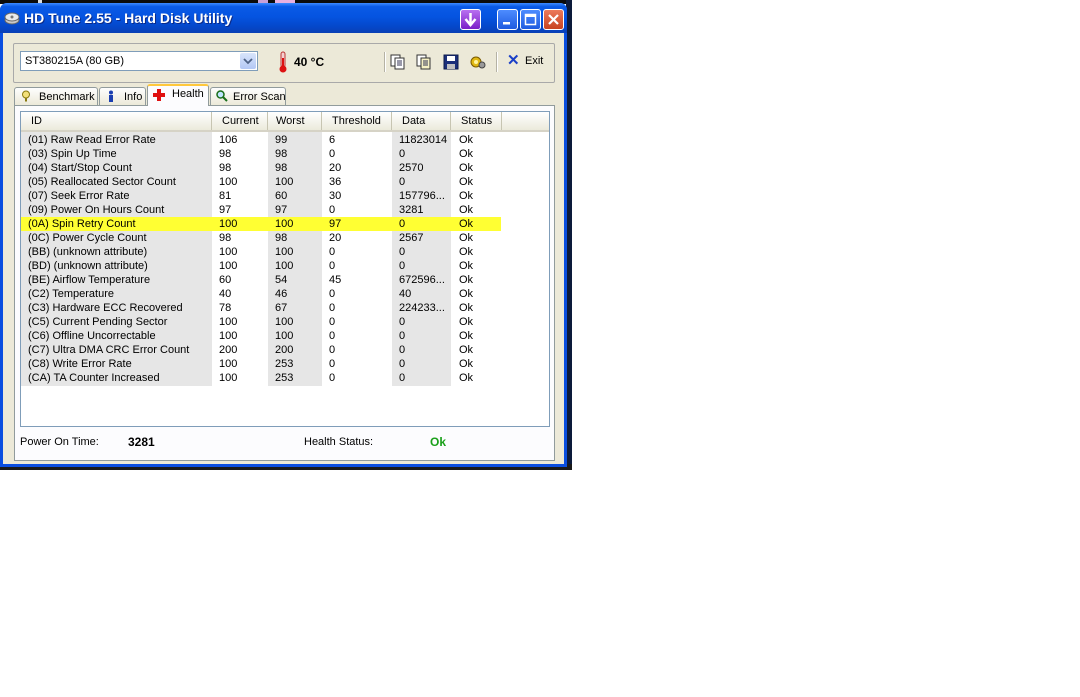  I want to click on table-row: (09) Power On Hours Count 97 97 0 3281 Ok, so click(285, 210).